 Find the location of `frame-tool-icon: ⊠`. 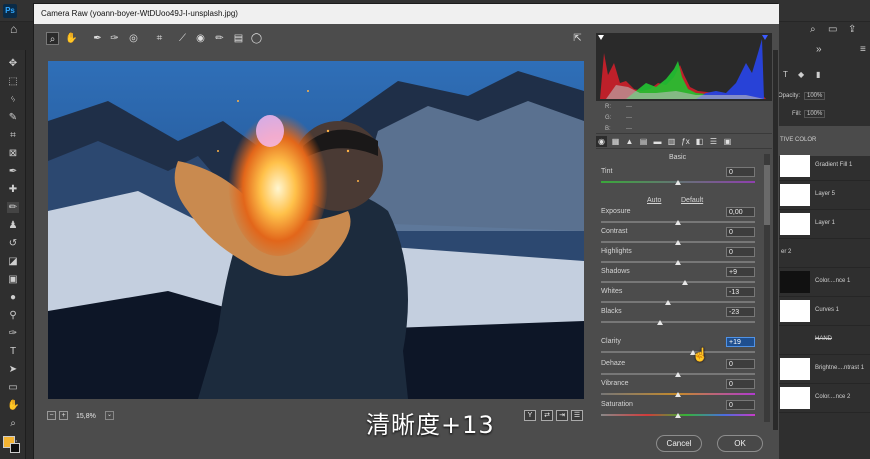

frame-tool-icon: ⊠ is located at coordinates (13, 153).